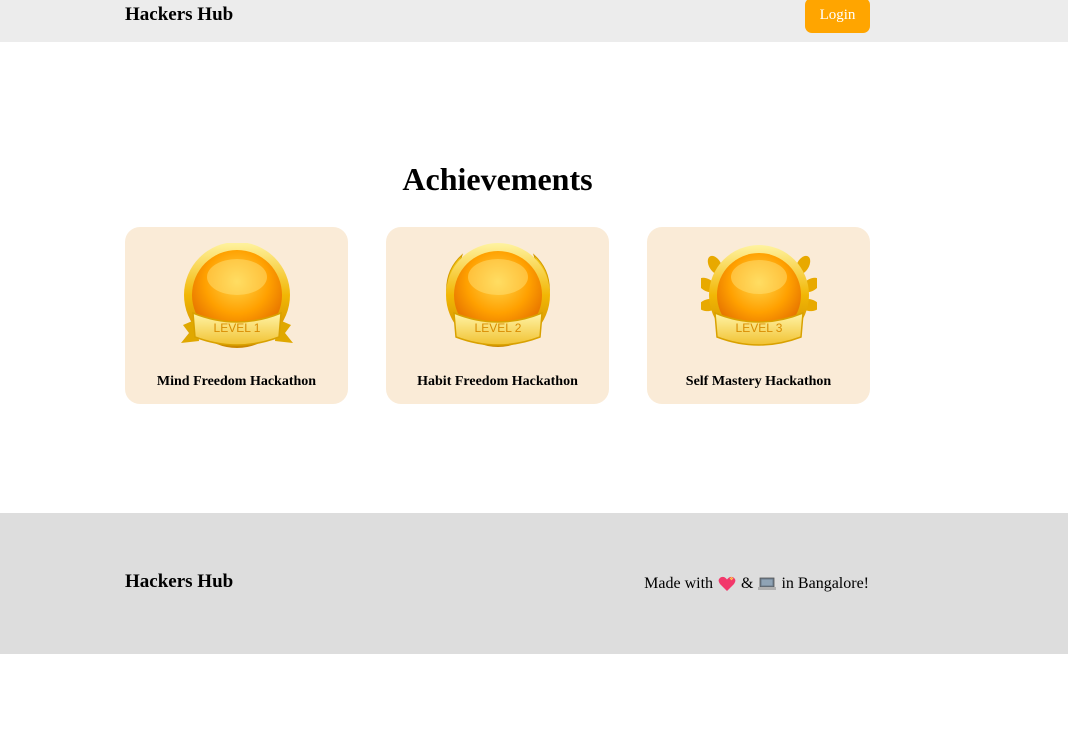  Describe the element at coordinates (759, 295) in the screenshot. I see `level-3-medal-icon: LEVEL 3` at that location.